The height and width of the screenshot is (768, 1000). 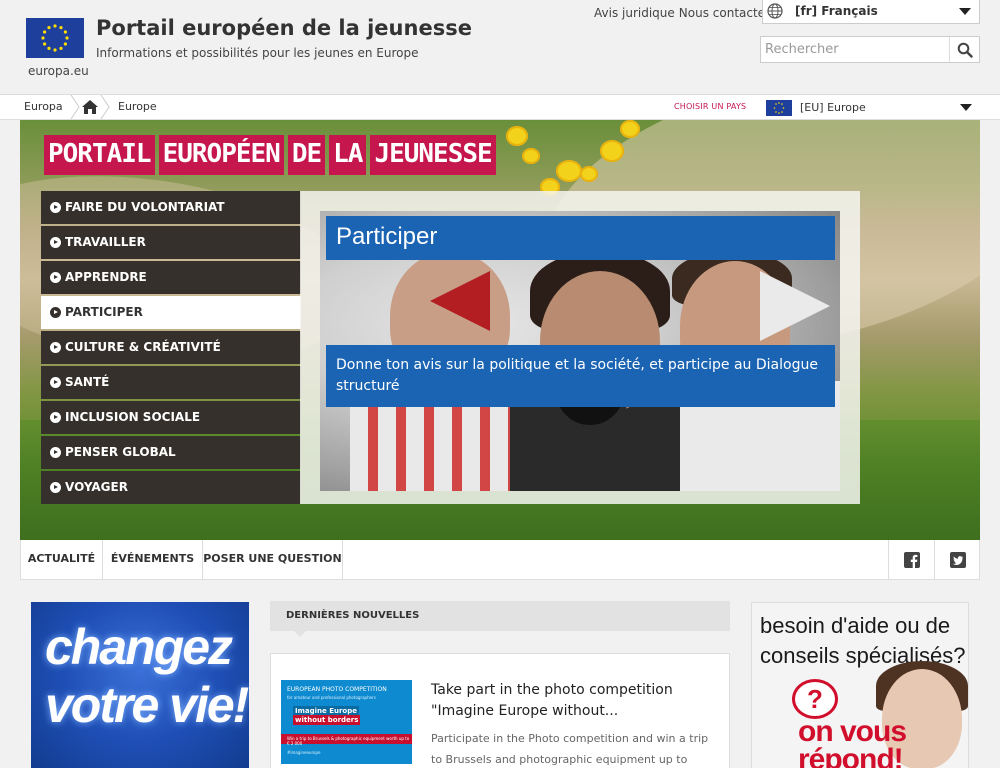 I want to click on language-select: [fr] Français, so click(x=871, y=12).